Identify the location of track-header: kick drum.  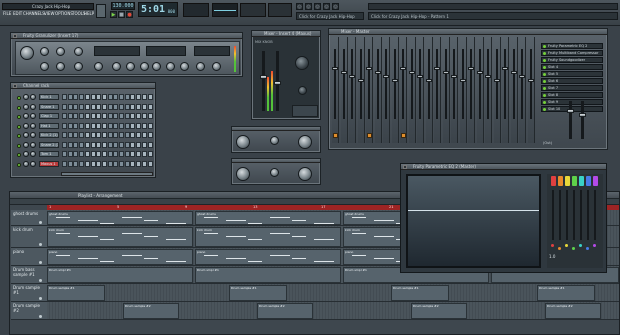
(29, 237).